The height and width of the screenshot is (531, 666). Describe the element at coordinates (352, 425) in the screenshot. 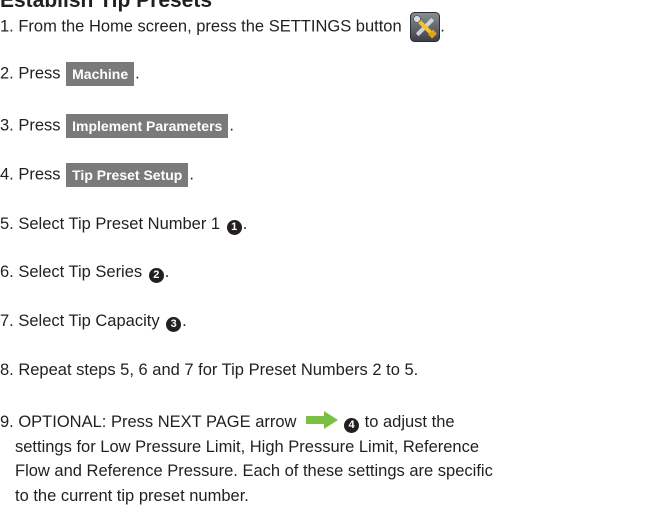

I see `callout-4: 4` at that location.